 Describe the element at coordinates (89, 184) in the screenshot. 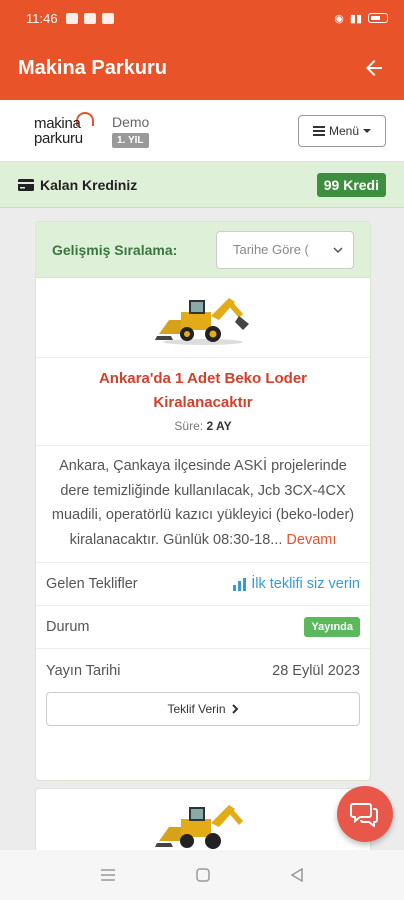

I see `credit-label: Kalan Krediniz` at that location.